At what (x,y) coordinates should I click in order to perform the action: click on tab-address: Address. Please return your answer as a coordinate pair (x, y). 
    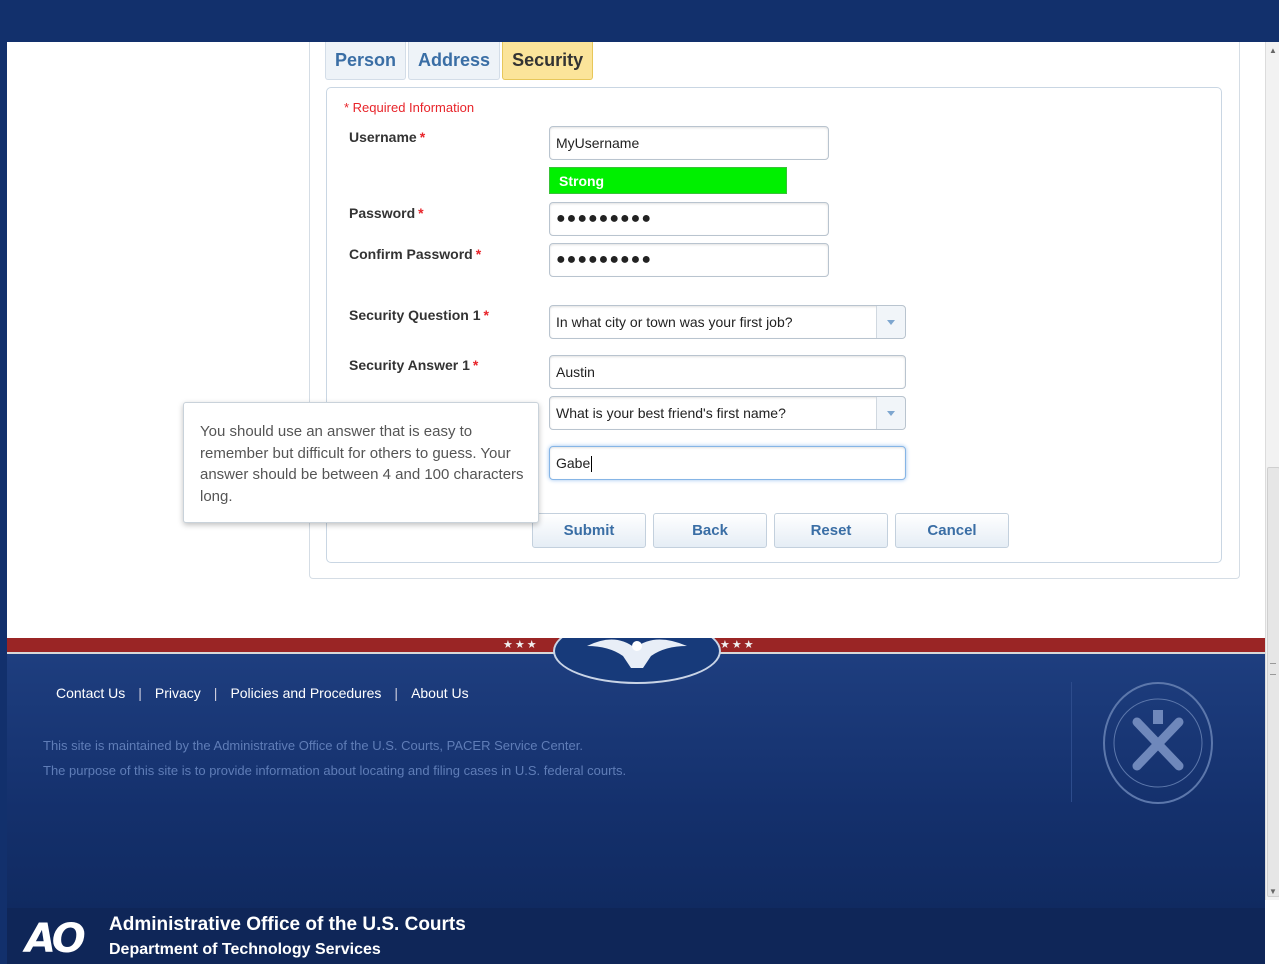
    Looking at the image, I should click on (454, 61).